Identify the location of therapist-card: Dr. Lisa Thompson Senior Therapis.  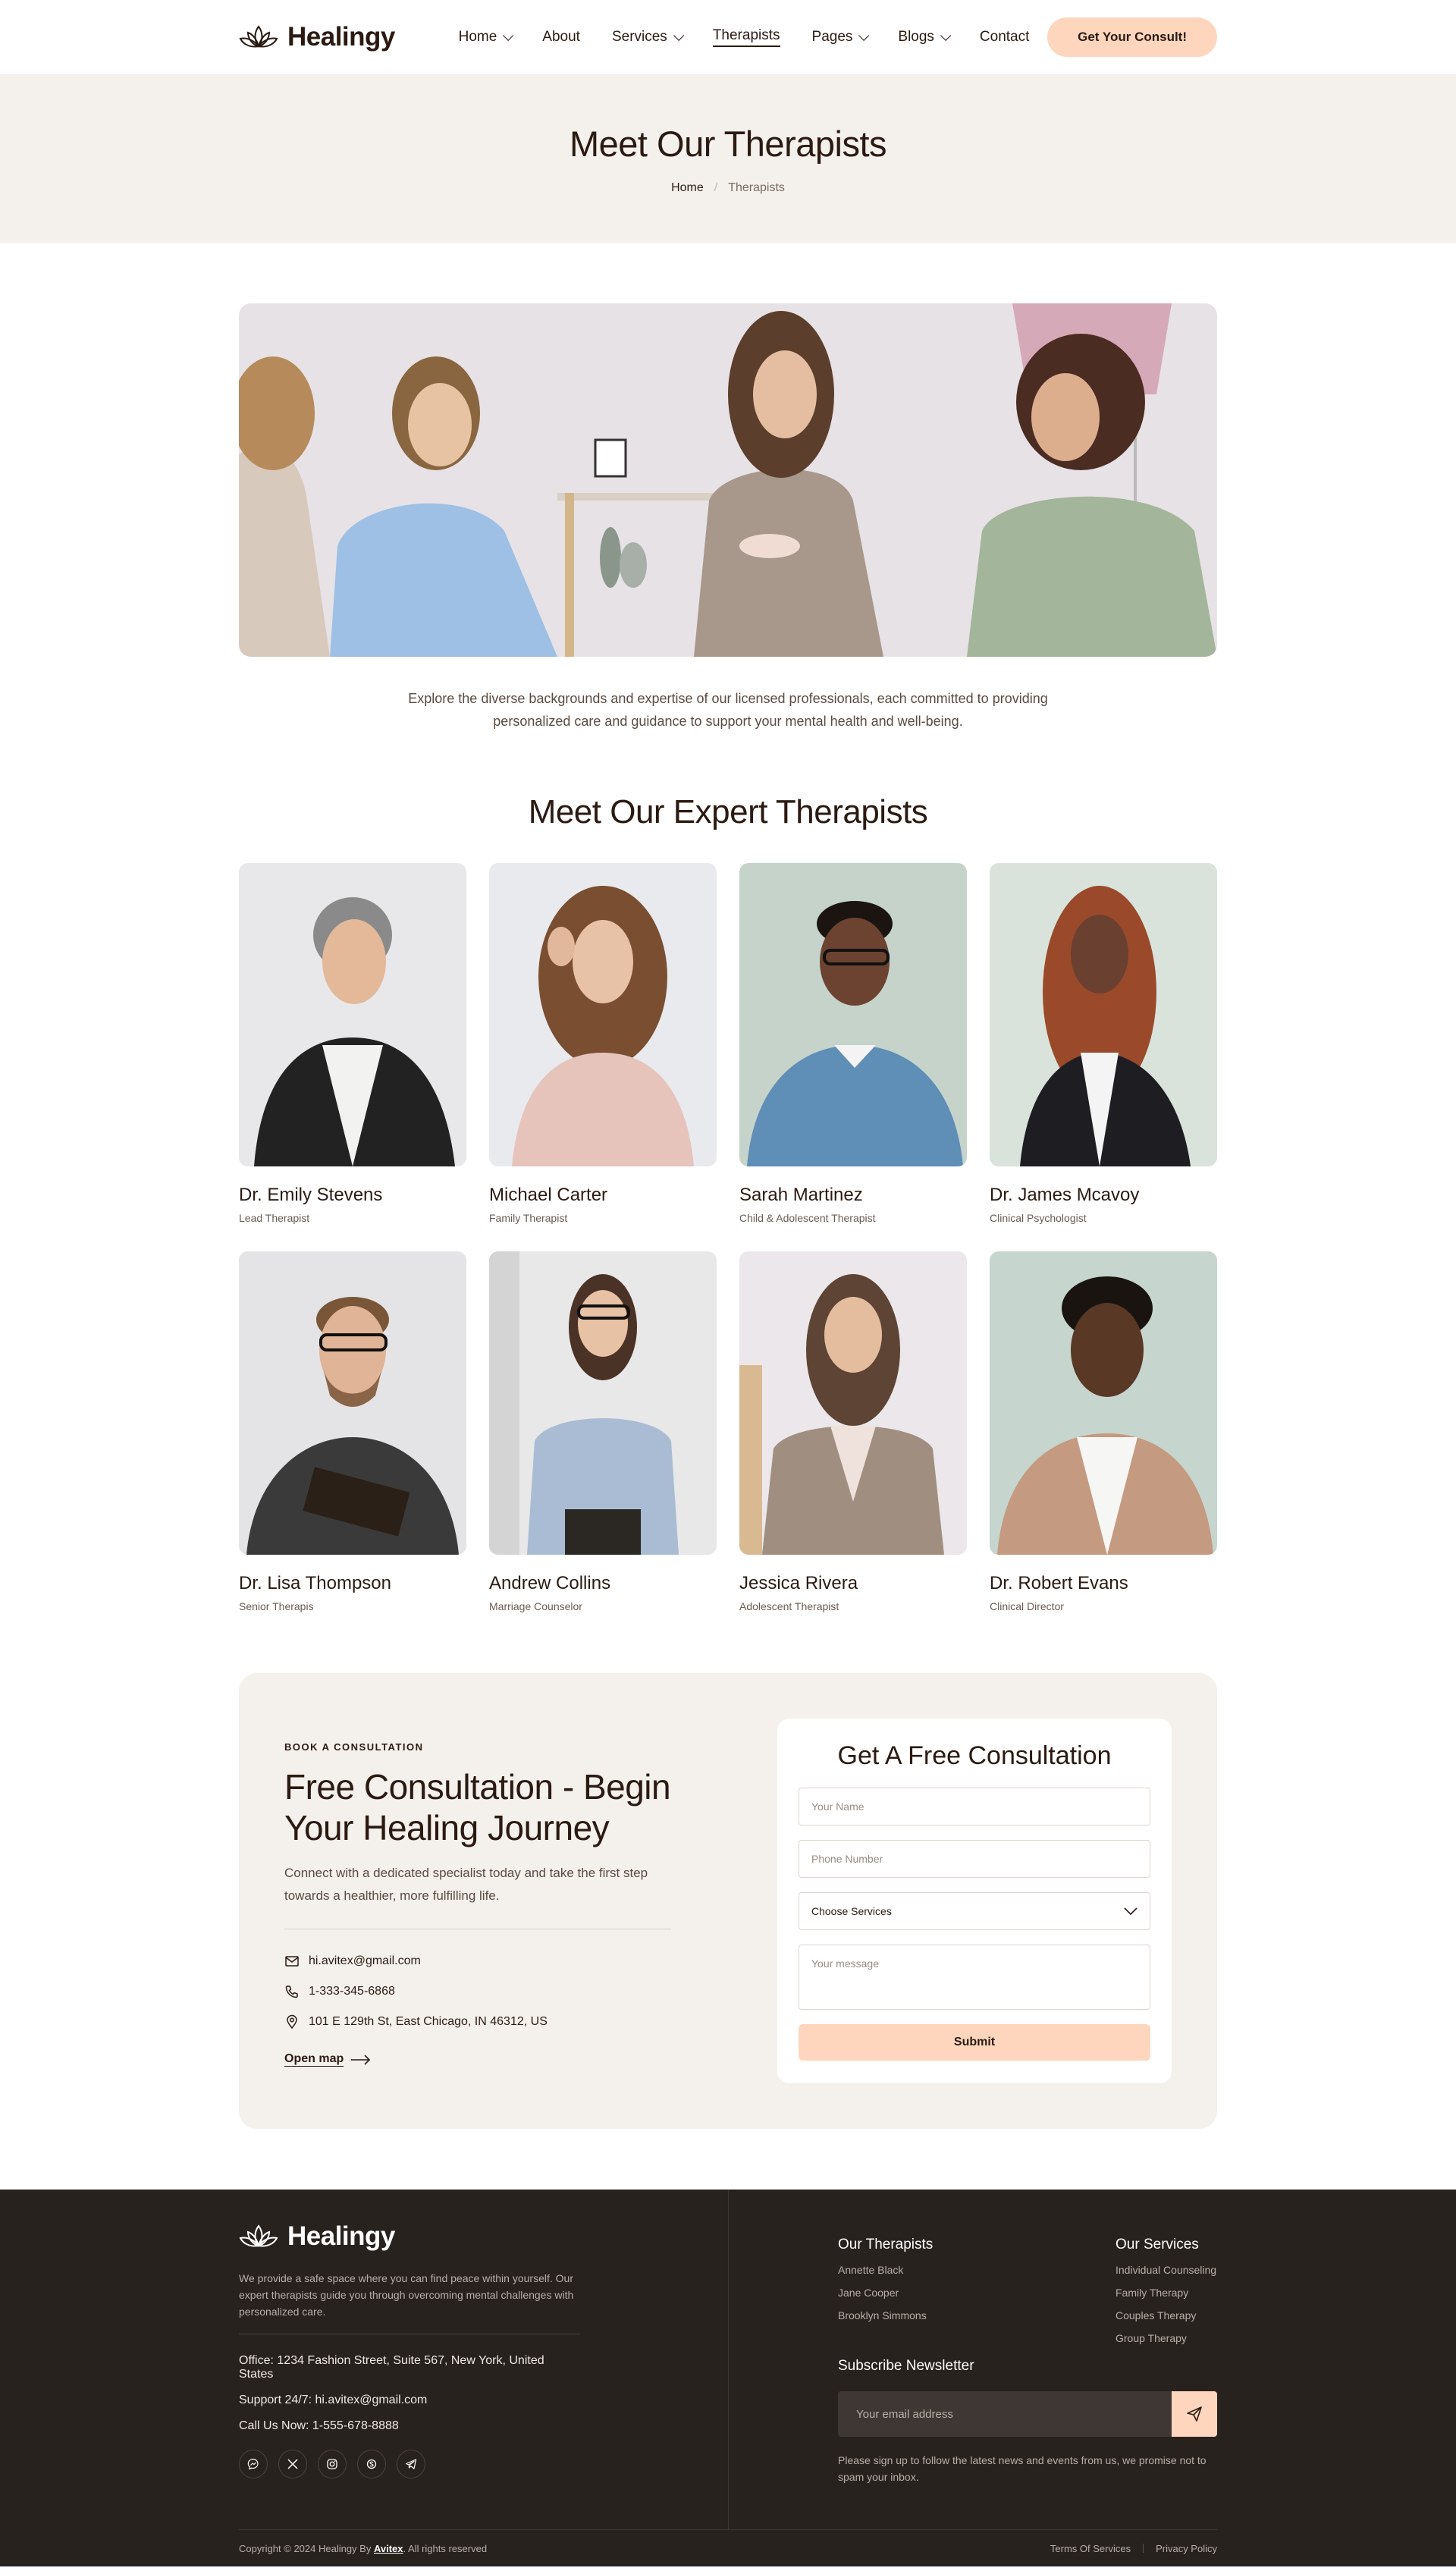
(352, 1431).